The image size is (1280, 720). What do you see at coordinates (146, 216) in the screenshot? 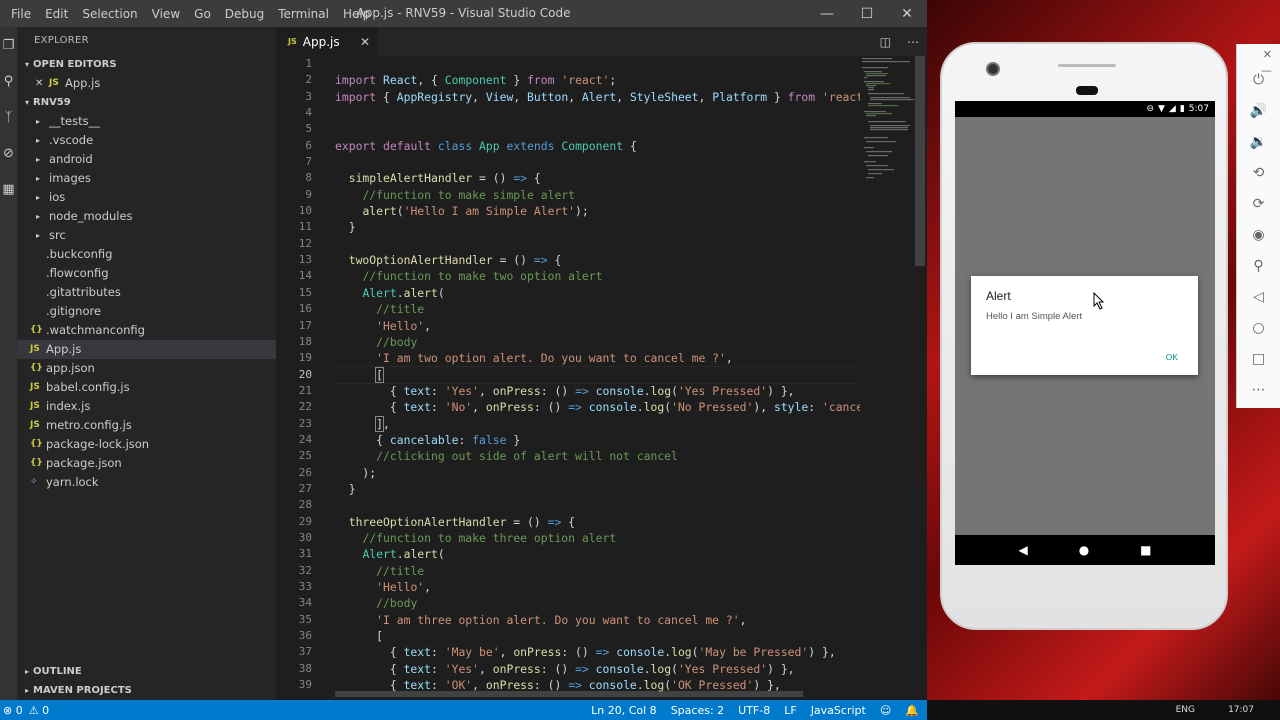
I see `tree-folder: ▸ node_modules` at bounding box center [146, 216].